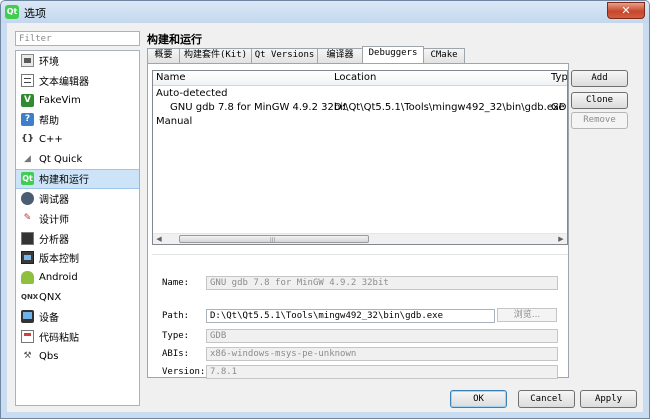  I want to click on devices-icon, so click(27, 317).